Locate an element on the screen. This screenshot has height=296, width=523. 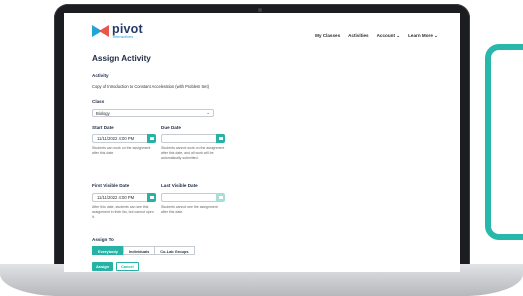
assign-to-label: Assign To is located at coordinates (103, 239).